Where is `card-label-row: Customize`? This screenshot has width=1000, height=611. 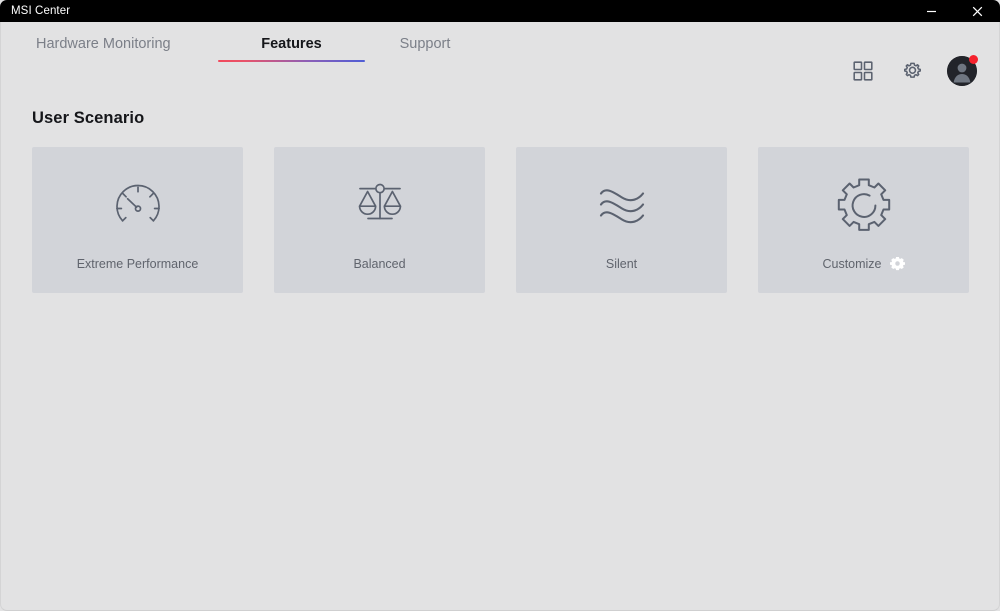
card-label-row: Customize is located at coordinates (863, 263).